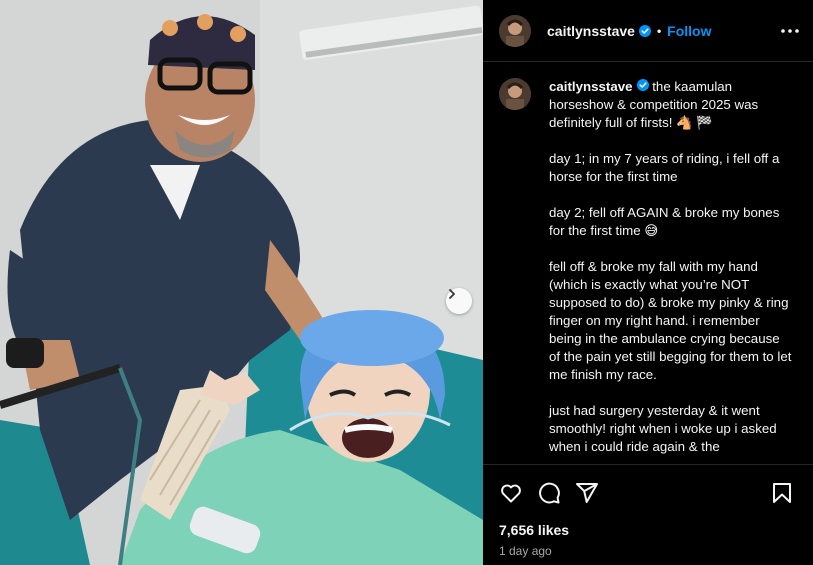 The height and width of the screenshot is (565, 813). Describe the element at coordinates (648, 511) in the screenshot. I see `post-actions: 7,656 likes 1 day ago` at that location.